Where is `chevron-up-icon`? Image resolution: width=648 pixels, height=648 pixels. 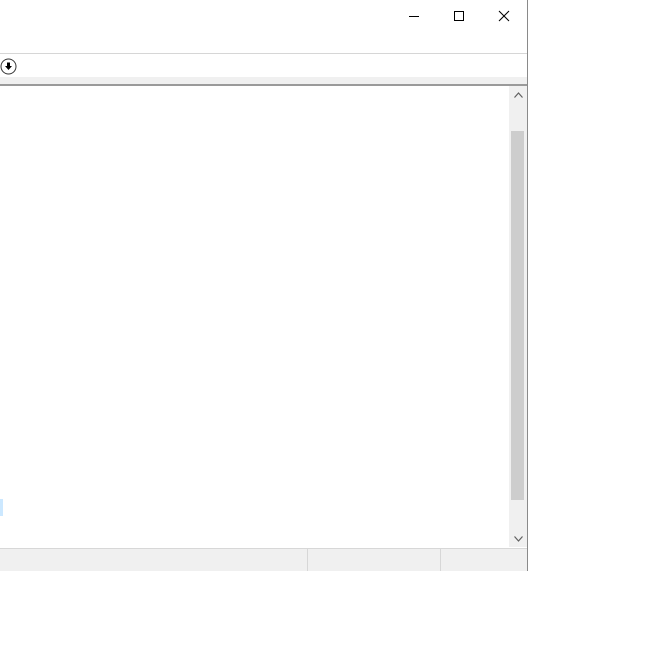 chevron-up-icon is located at coordinates (518, 94).